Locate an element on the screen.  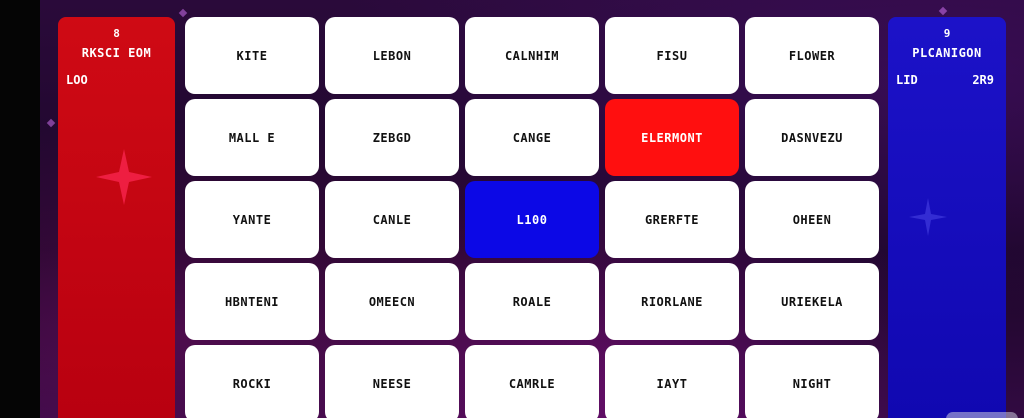
blue-team-count: 9 is located at coordinates (947, 33).